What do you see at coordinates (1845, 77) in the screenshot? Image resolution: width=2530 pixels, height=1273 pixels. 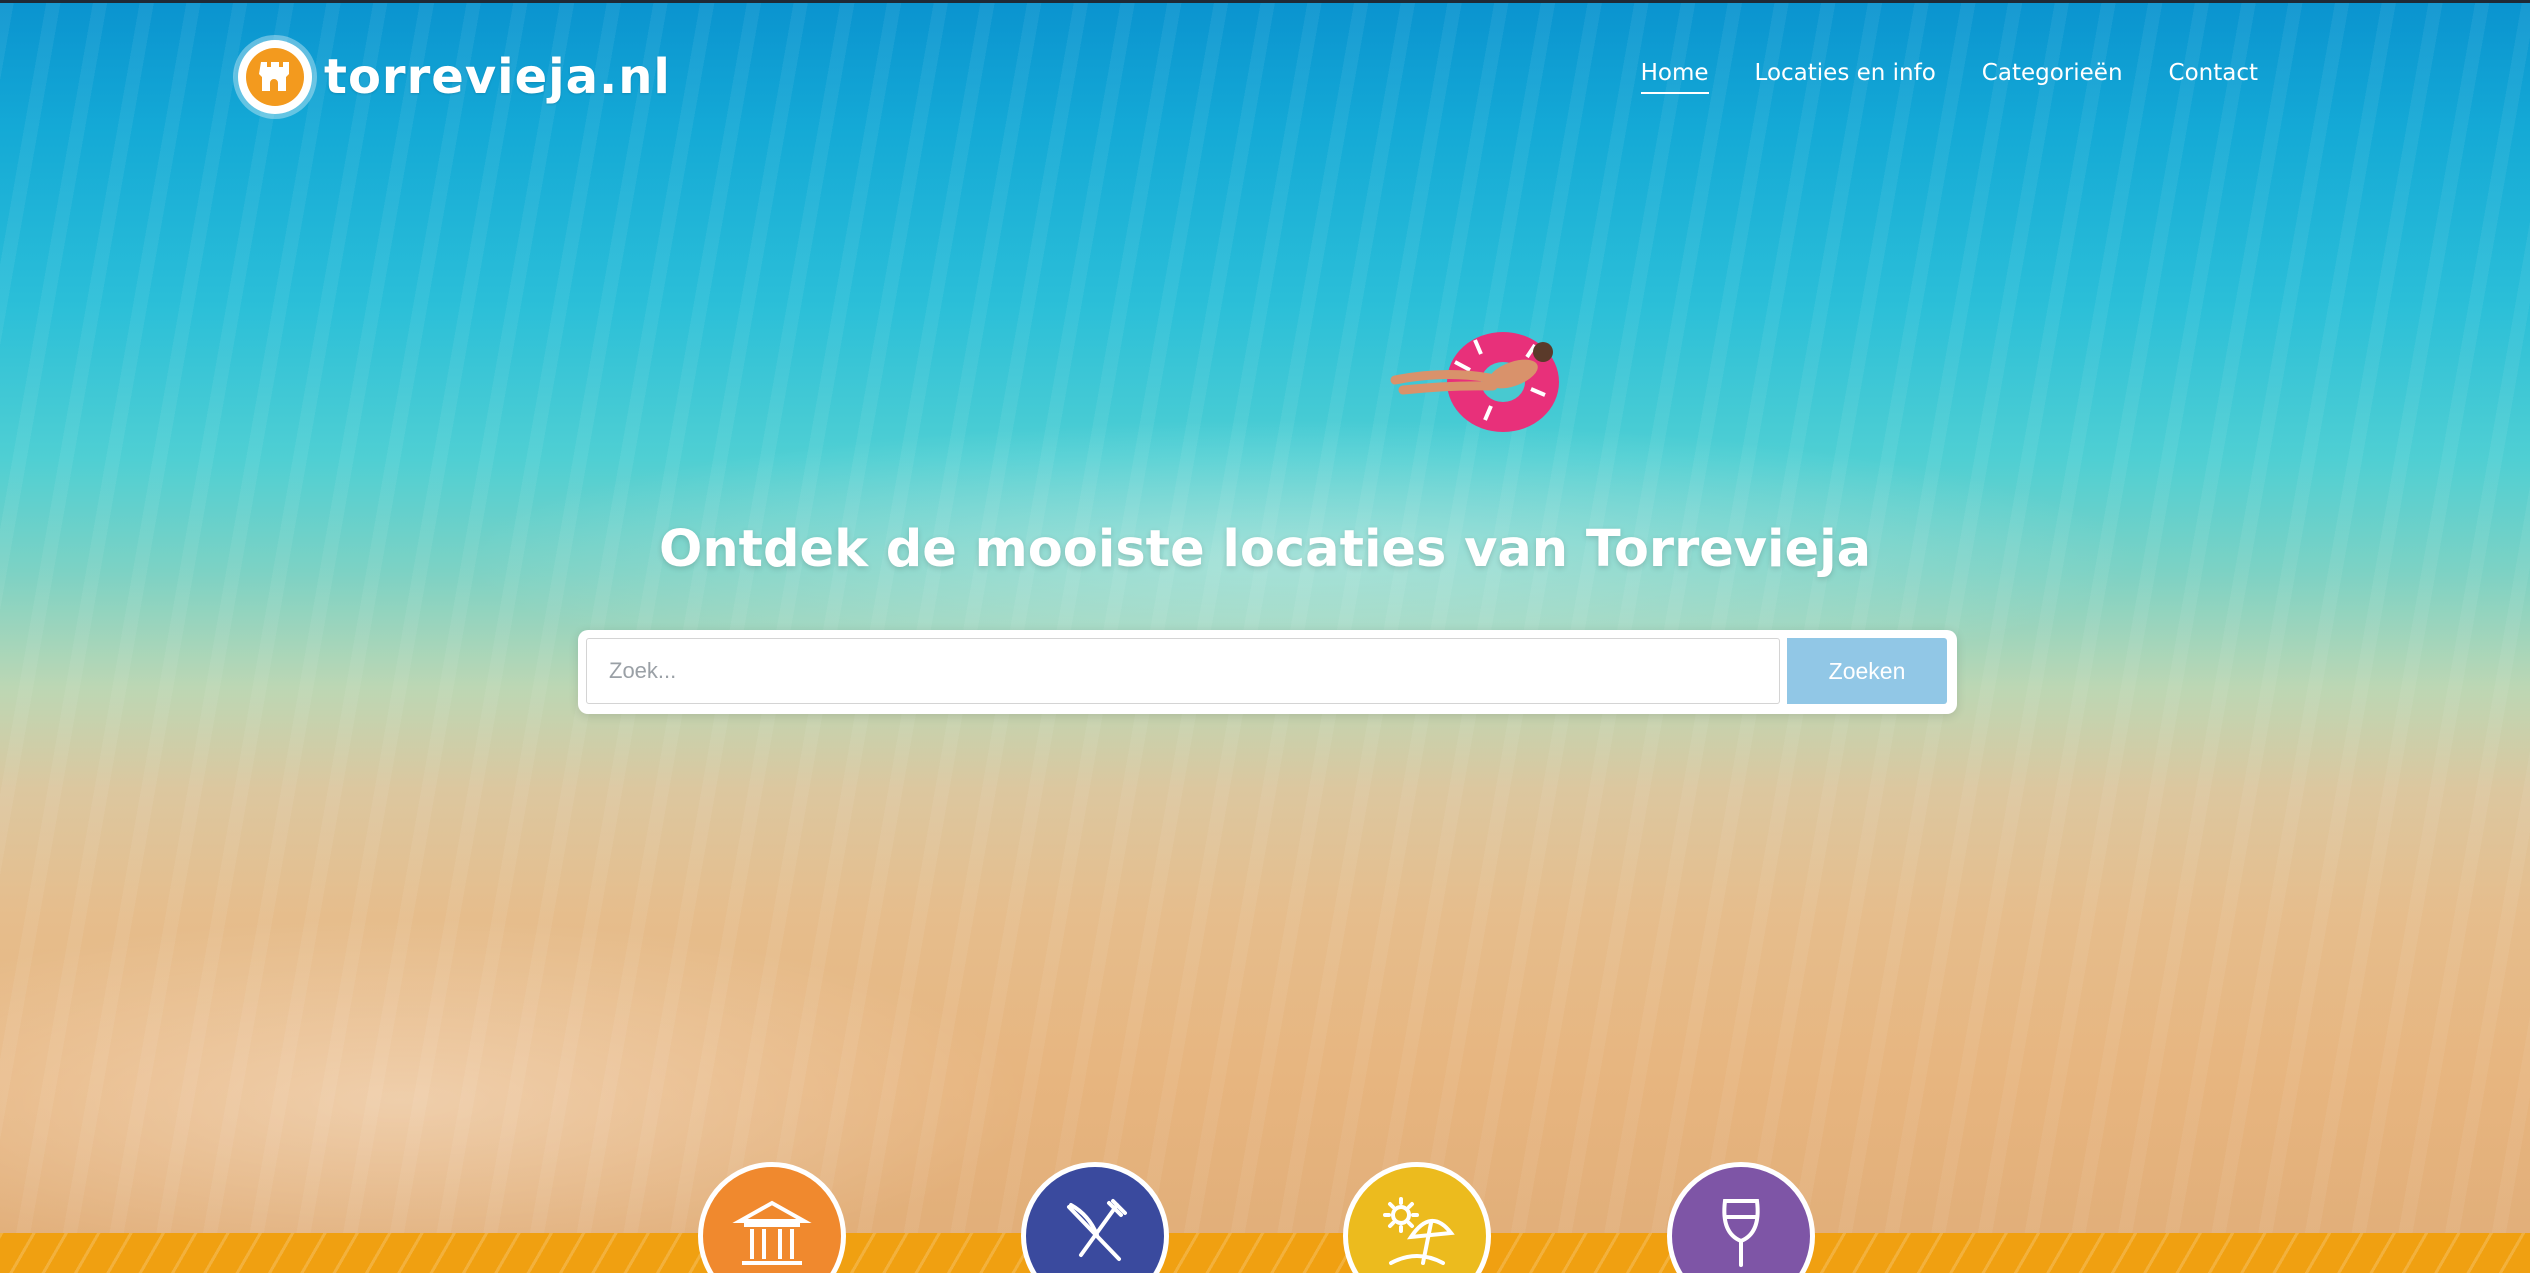 I see `nav-locaties-en-info: Locaties en info` at bounding box center [1845, 77].